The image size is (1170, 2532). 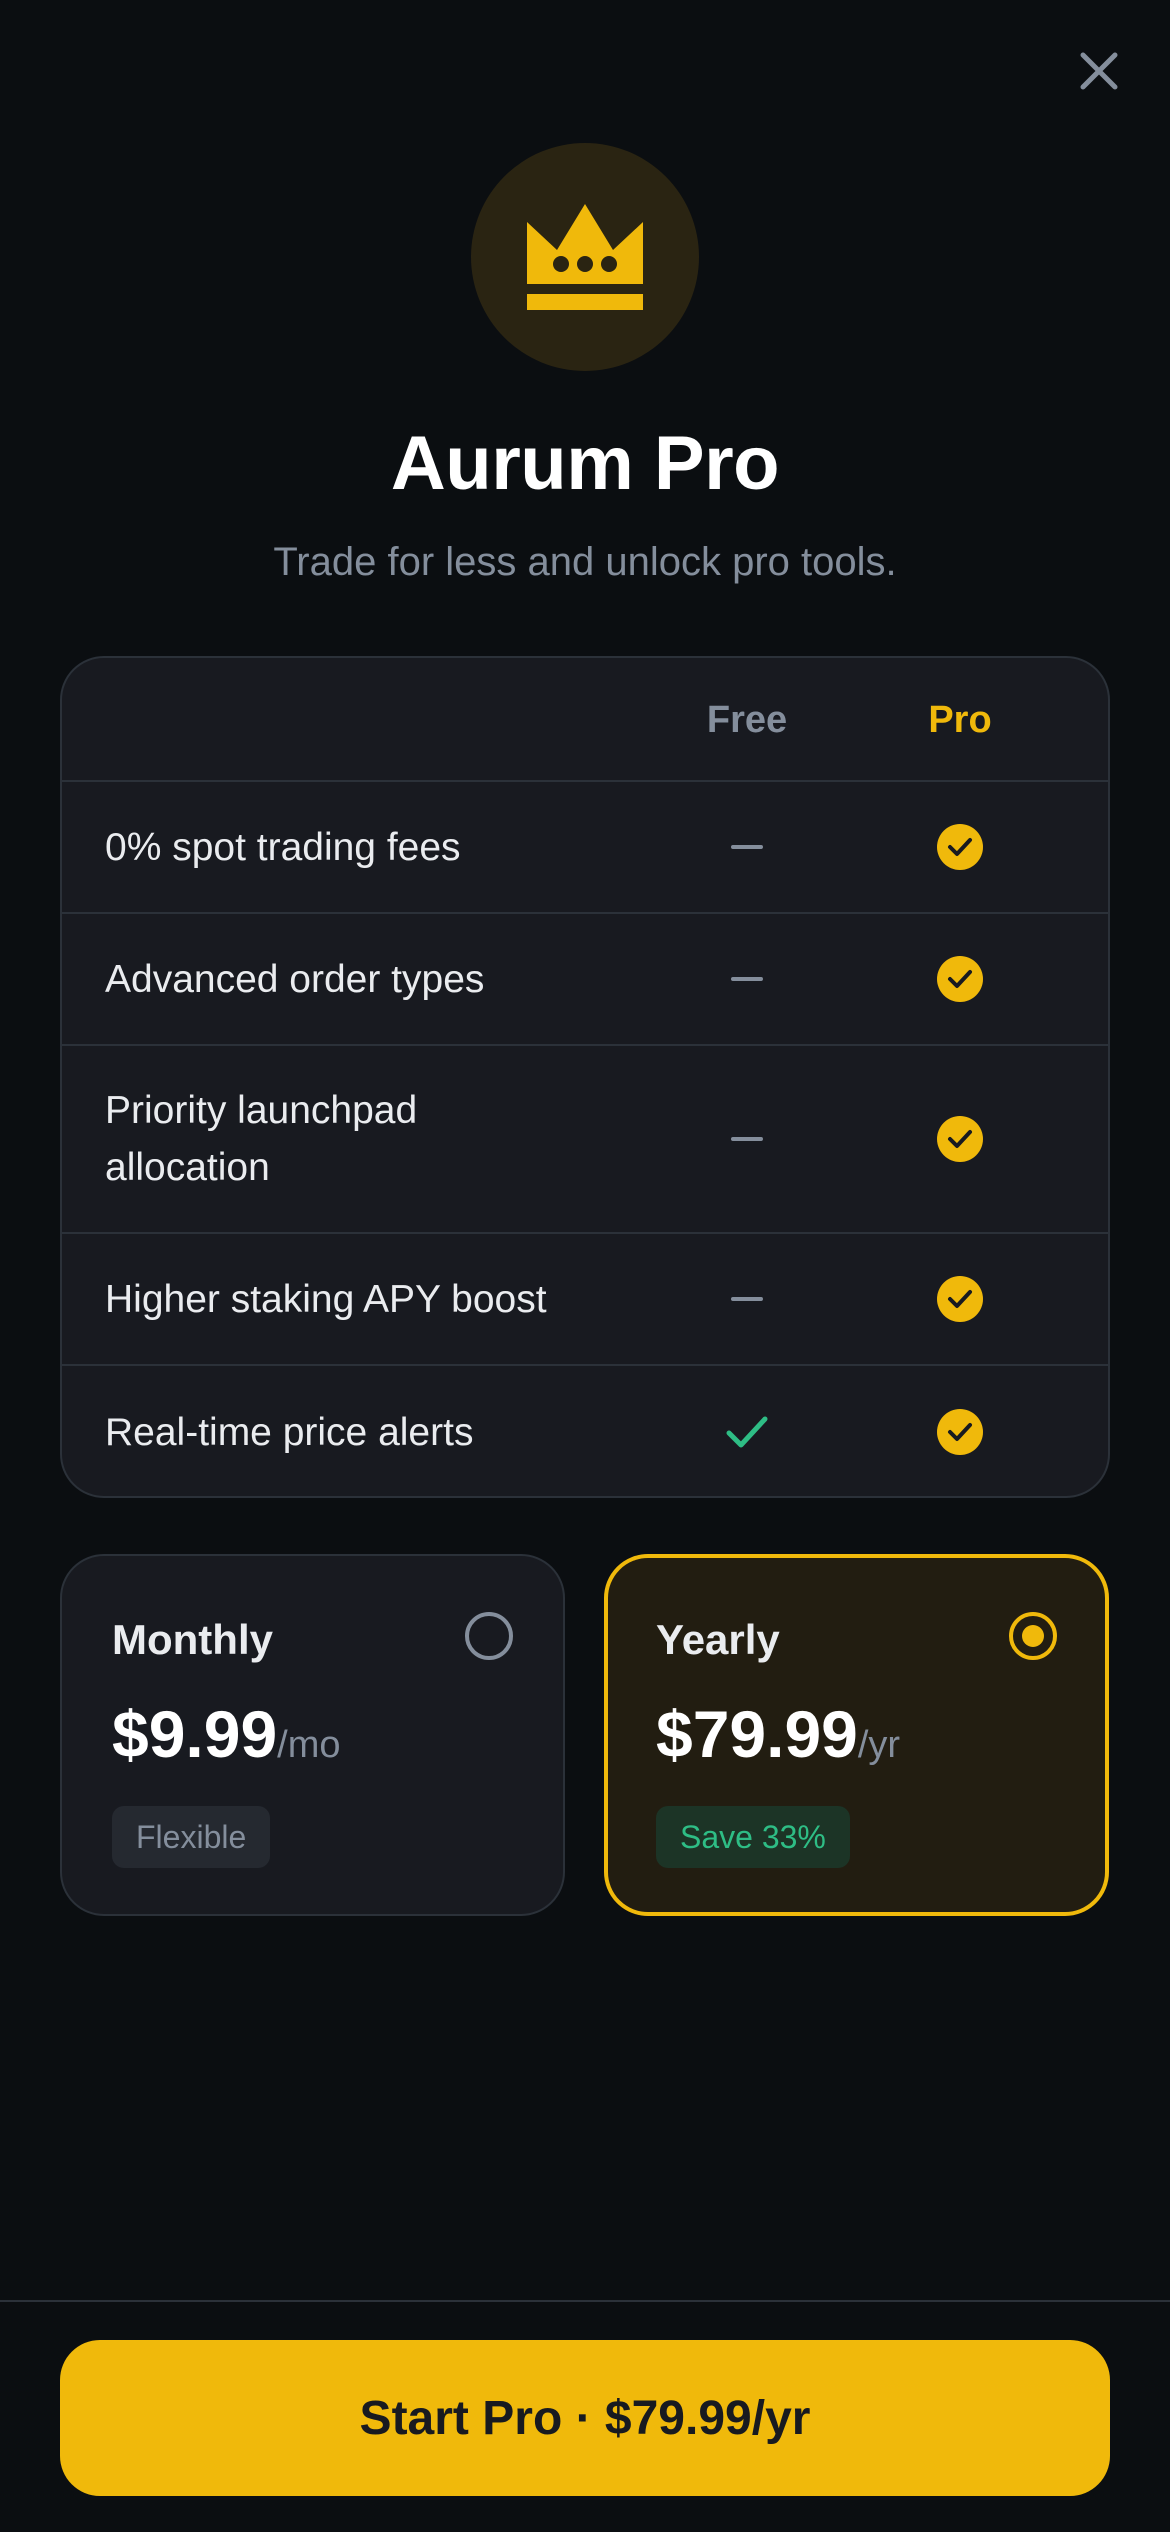 I want to click on column-header-pro: Pro, so click(x=960, y=719).